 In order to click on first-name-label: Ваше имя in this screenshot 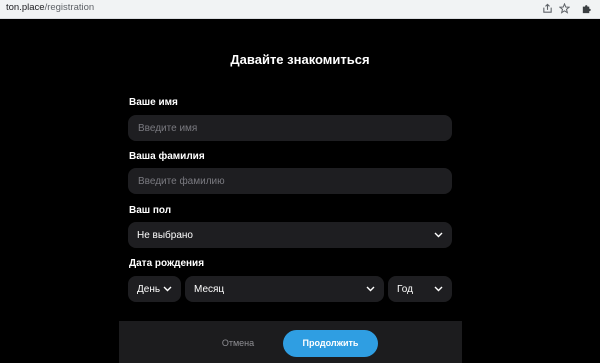, I will do `click(153, 102)`.